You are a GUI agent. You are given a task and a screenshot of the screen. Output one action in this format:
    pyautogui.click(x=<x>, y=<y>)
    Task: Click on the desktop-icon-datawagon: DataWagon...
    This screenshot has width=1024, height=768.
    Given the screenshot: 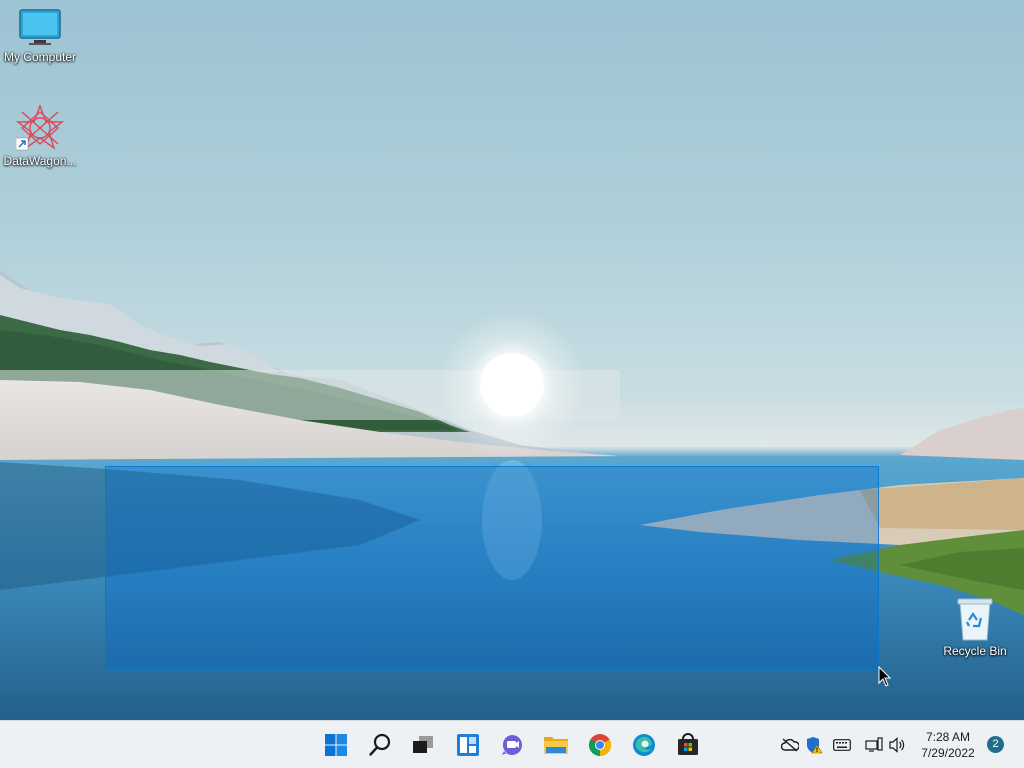 What is the action you would take?
    pyautogui.click(x=40, y=136)
    